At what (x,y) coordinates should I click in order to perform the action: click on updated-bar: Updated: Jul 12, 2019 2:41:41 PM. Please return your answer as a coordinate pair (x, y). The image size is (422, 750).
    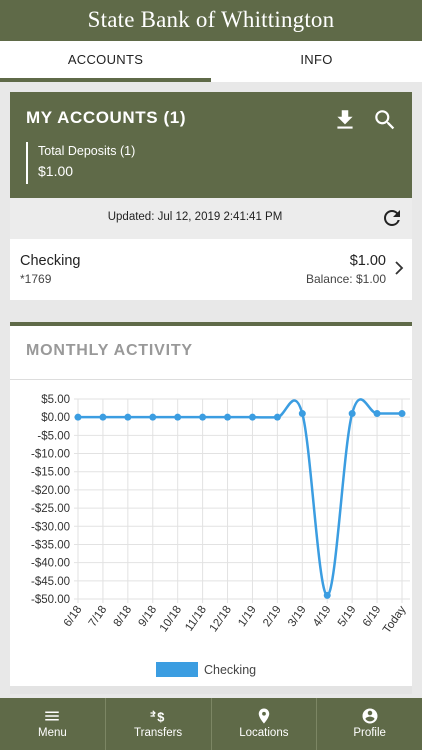
    Looking at the image, I should click on (211, 218).